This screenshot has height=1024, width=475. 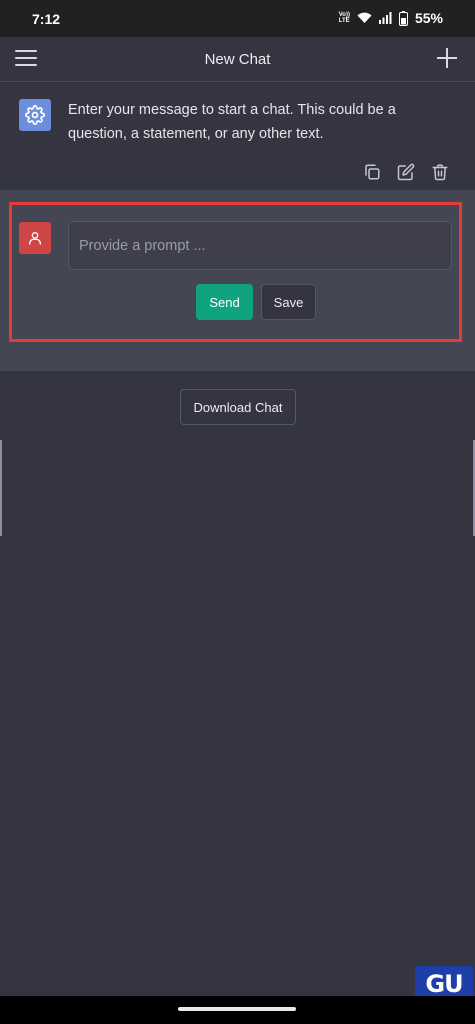 I want to click on cell-signal-icon, so click(x=385, y=18).